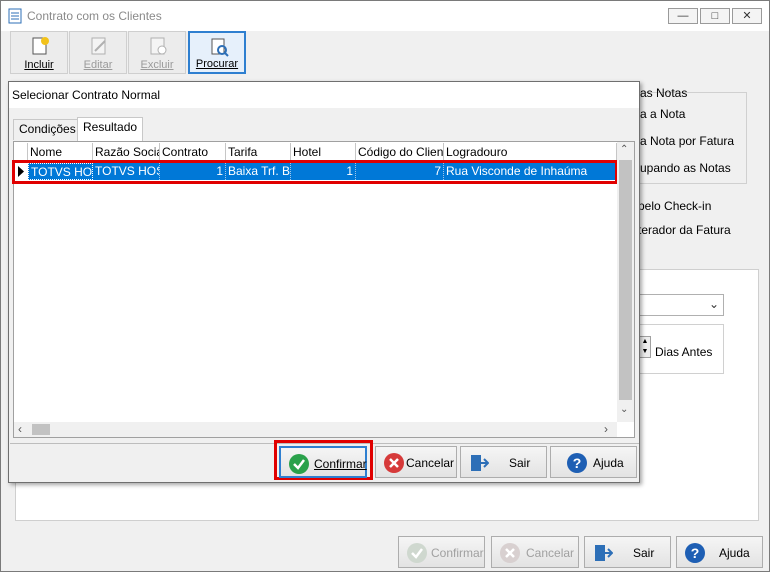 Image resolution: width=770 pixels, height=572 pixels. I want to click on col-nome: Nome, so click(60, 152).